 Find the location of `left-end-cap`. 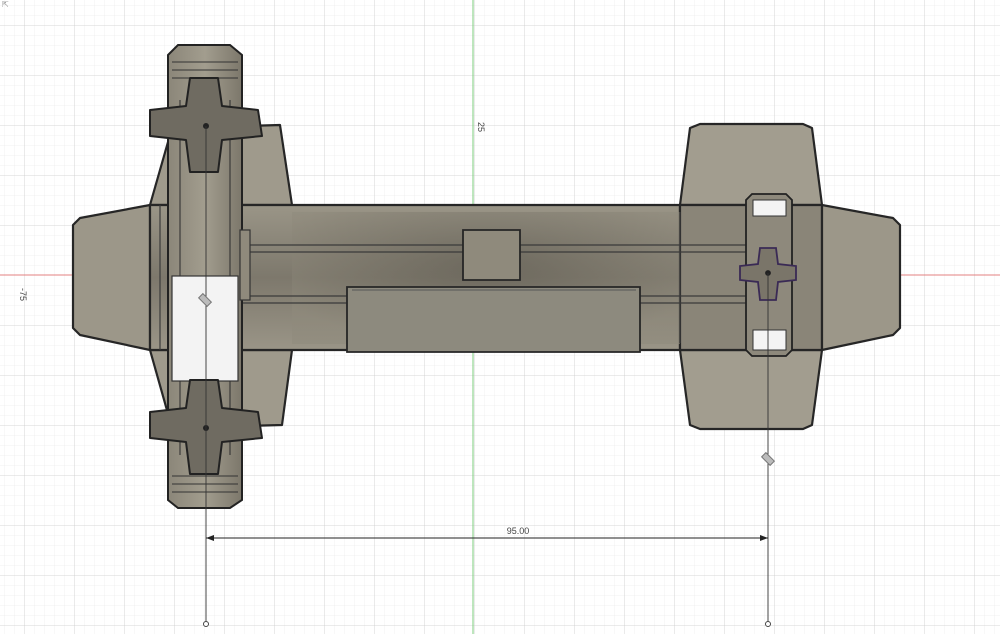

left-end-cap is located at coordinates (111, 277).